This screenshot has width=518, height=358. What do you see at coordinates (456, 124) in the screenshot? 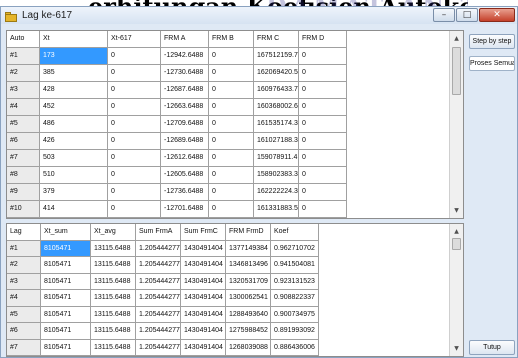
I see `data-grid-scrollbar: ▲ ▼` at bounding box center [456, 124].